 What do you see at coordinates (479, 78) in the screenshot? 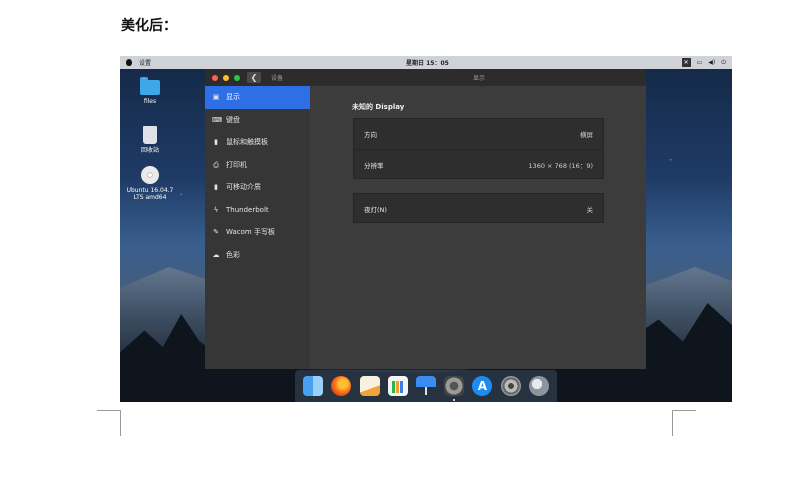
I see `window-title: 显示` at bounding box center [479, 78].